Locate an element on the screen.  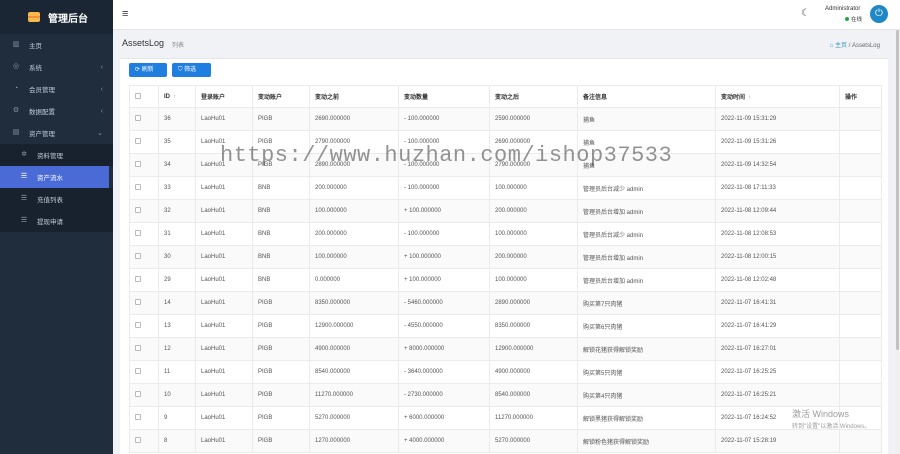
table-cell: 解锁粉色猪获得解锁奖励 is located at coordinates (646, 441).